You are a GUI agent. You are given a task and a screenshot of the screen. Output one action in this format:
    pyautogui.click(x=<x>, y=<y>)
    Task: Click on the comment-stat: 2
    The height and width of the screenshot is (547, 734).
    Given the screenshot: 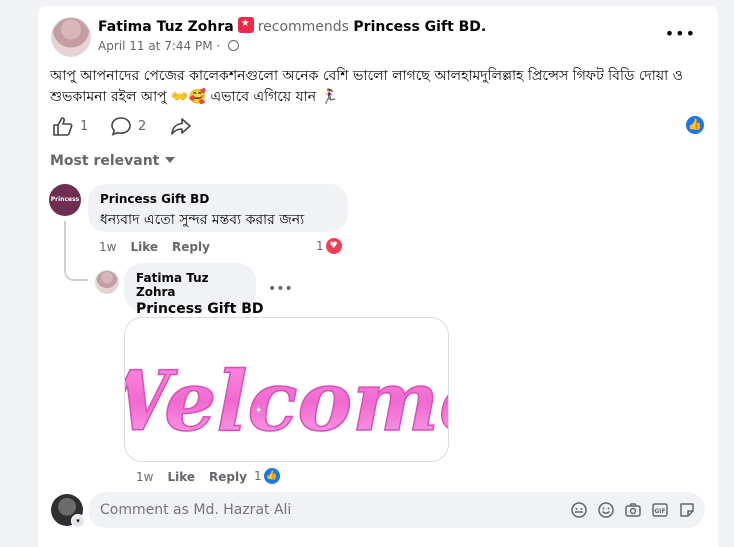 What is the action you would take?
    pyautogui.click(x=128, y=126)
    